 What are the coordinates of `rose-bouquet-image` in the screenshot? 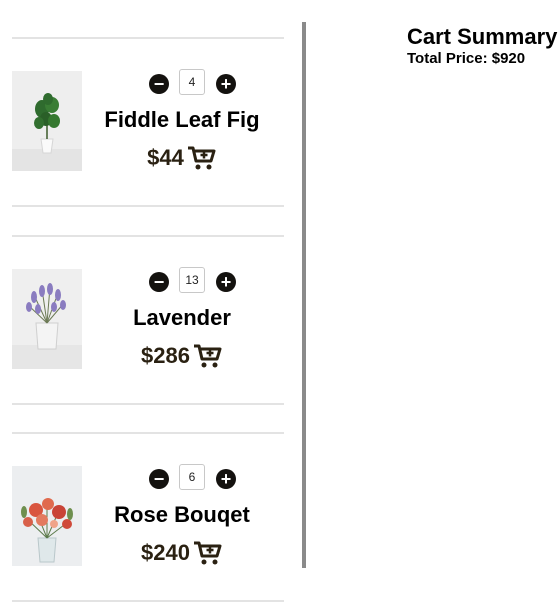 It's located at (47, 516).